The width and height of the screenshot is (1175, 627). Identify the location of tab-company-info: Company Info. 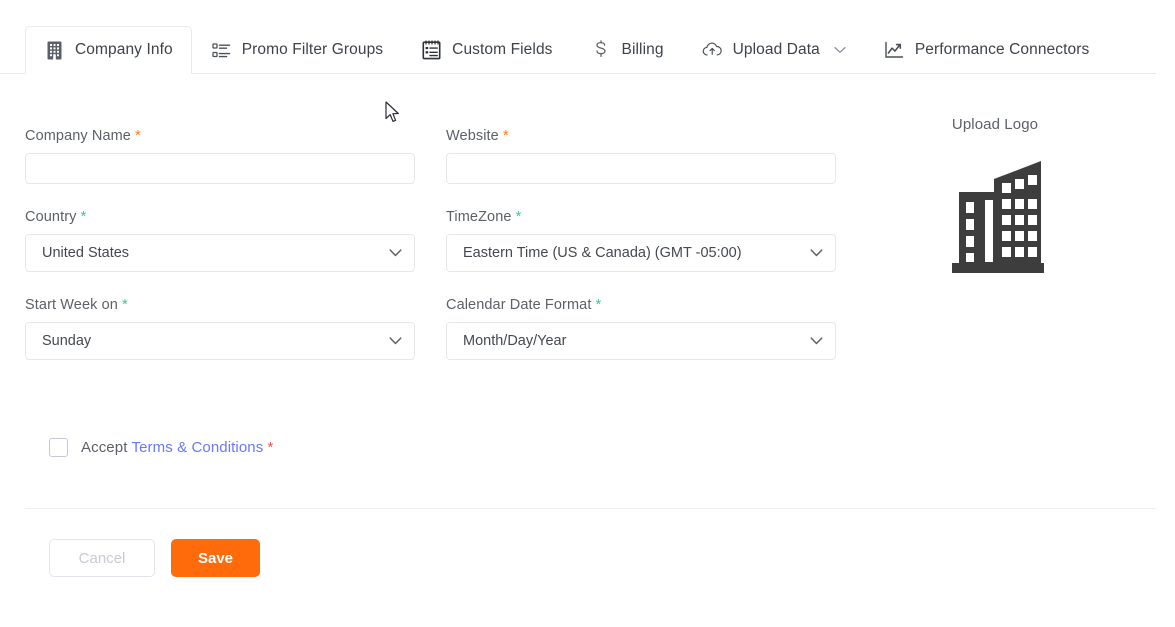
(108, 50).